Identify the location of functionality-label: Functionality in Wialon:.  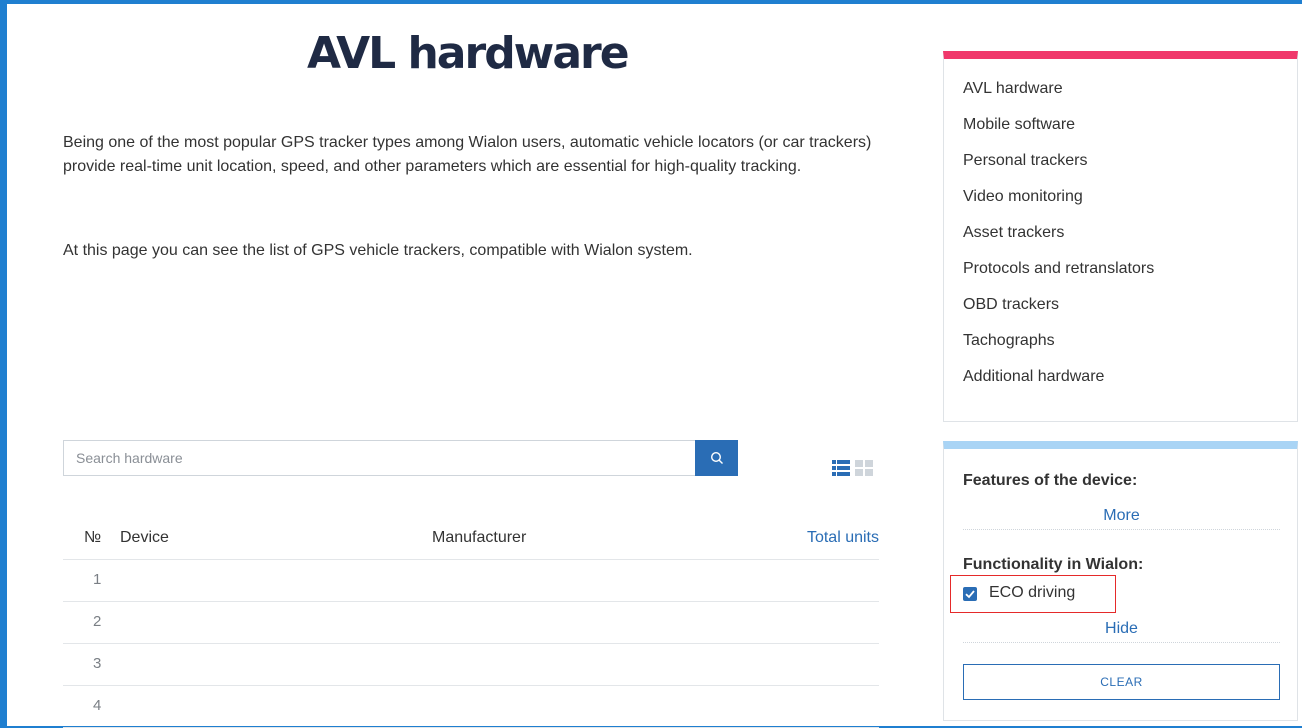
(1053, 564).